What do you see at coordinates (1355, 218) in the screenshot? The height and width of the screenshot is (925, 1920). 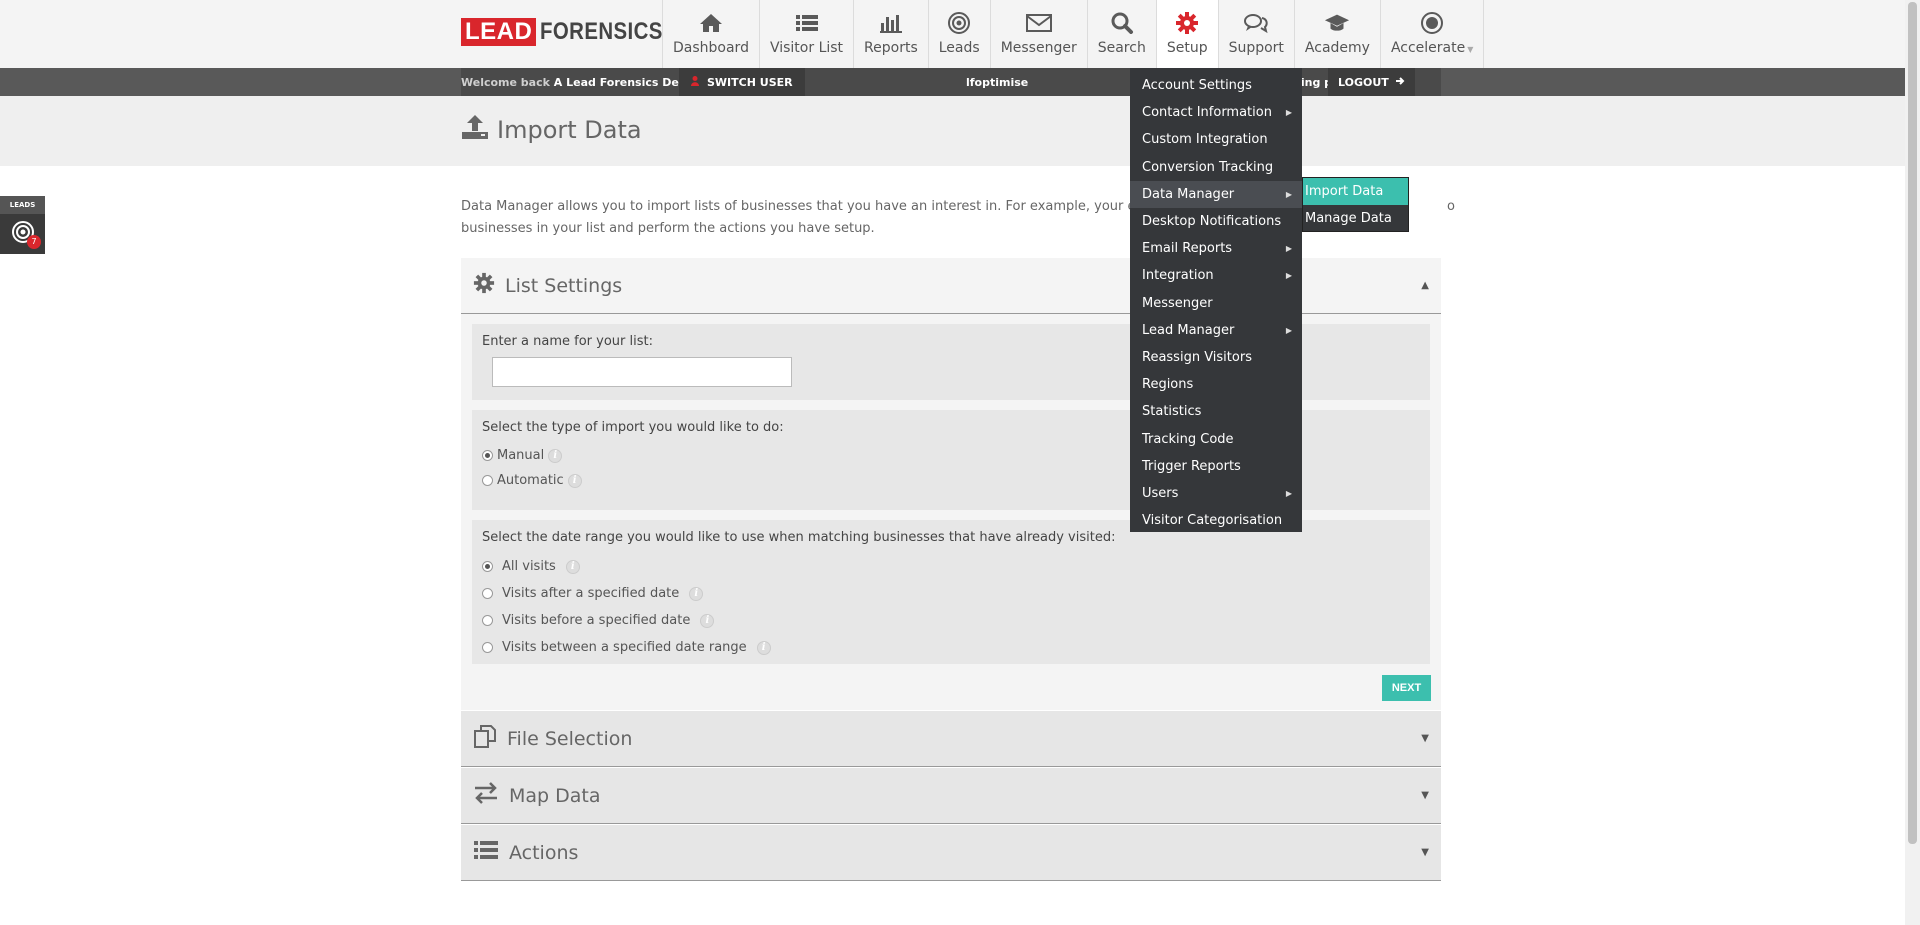 I see `submenu-item-manage-data: Manage Data` at bounding box center [1355, 218].